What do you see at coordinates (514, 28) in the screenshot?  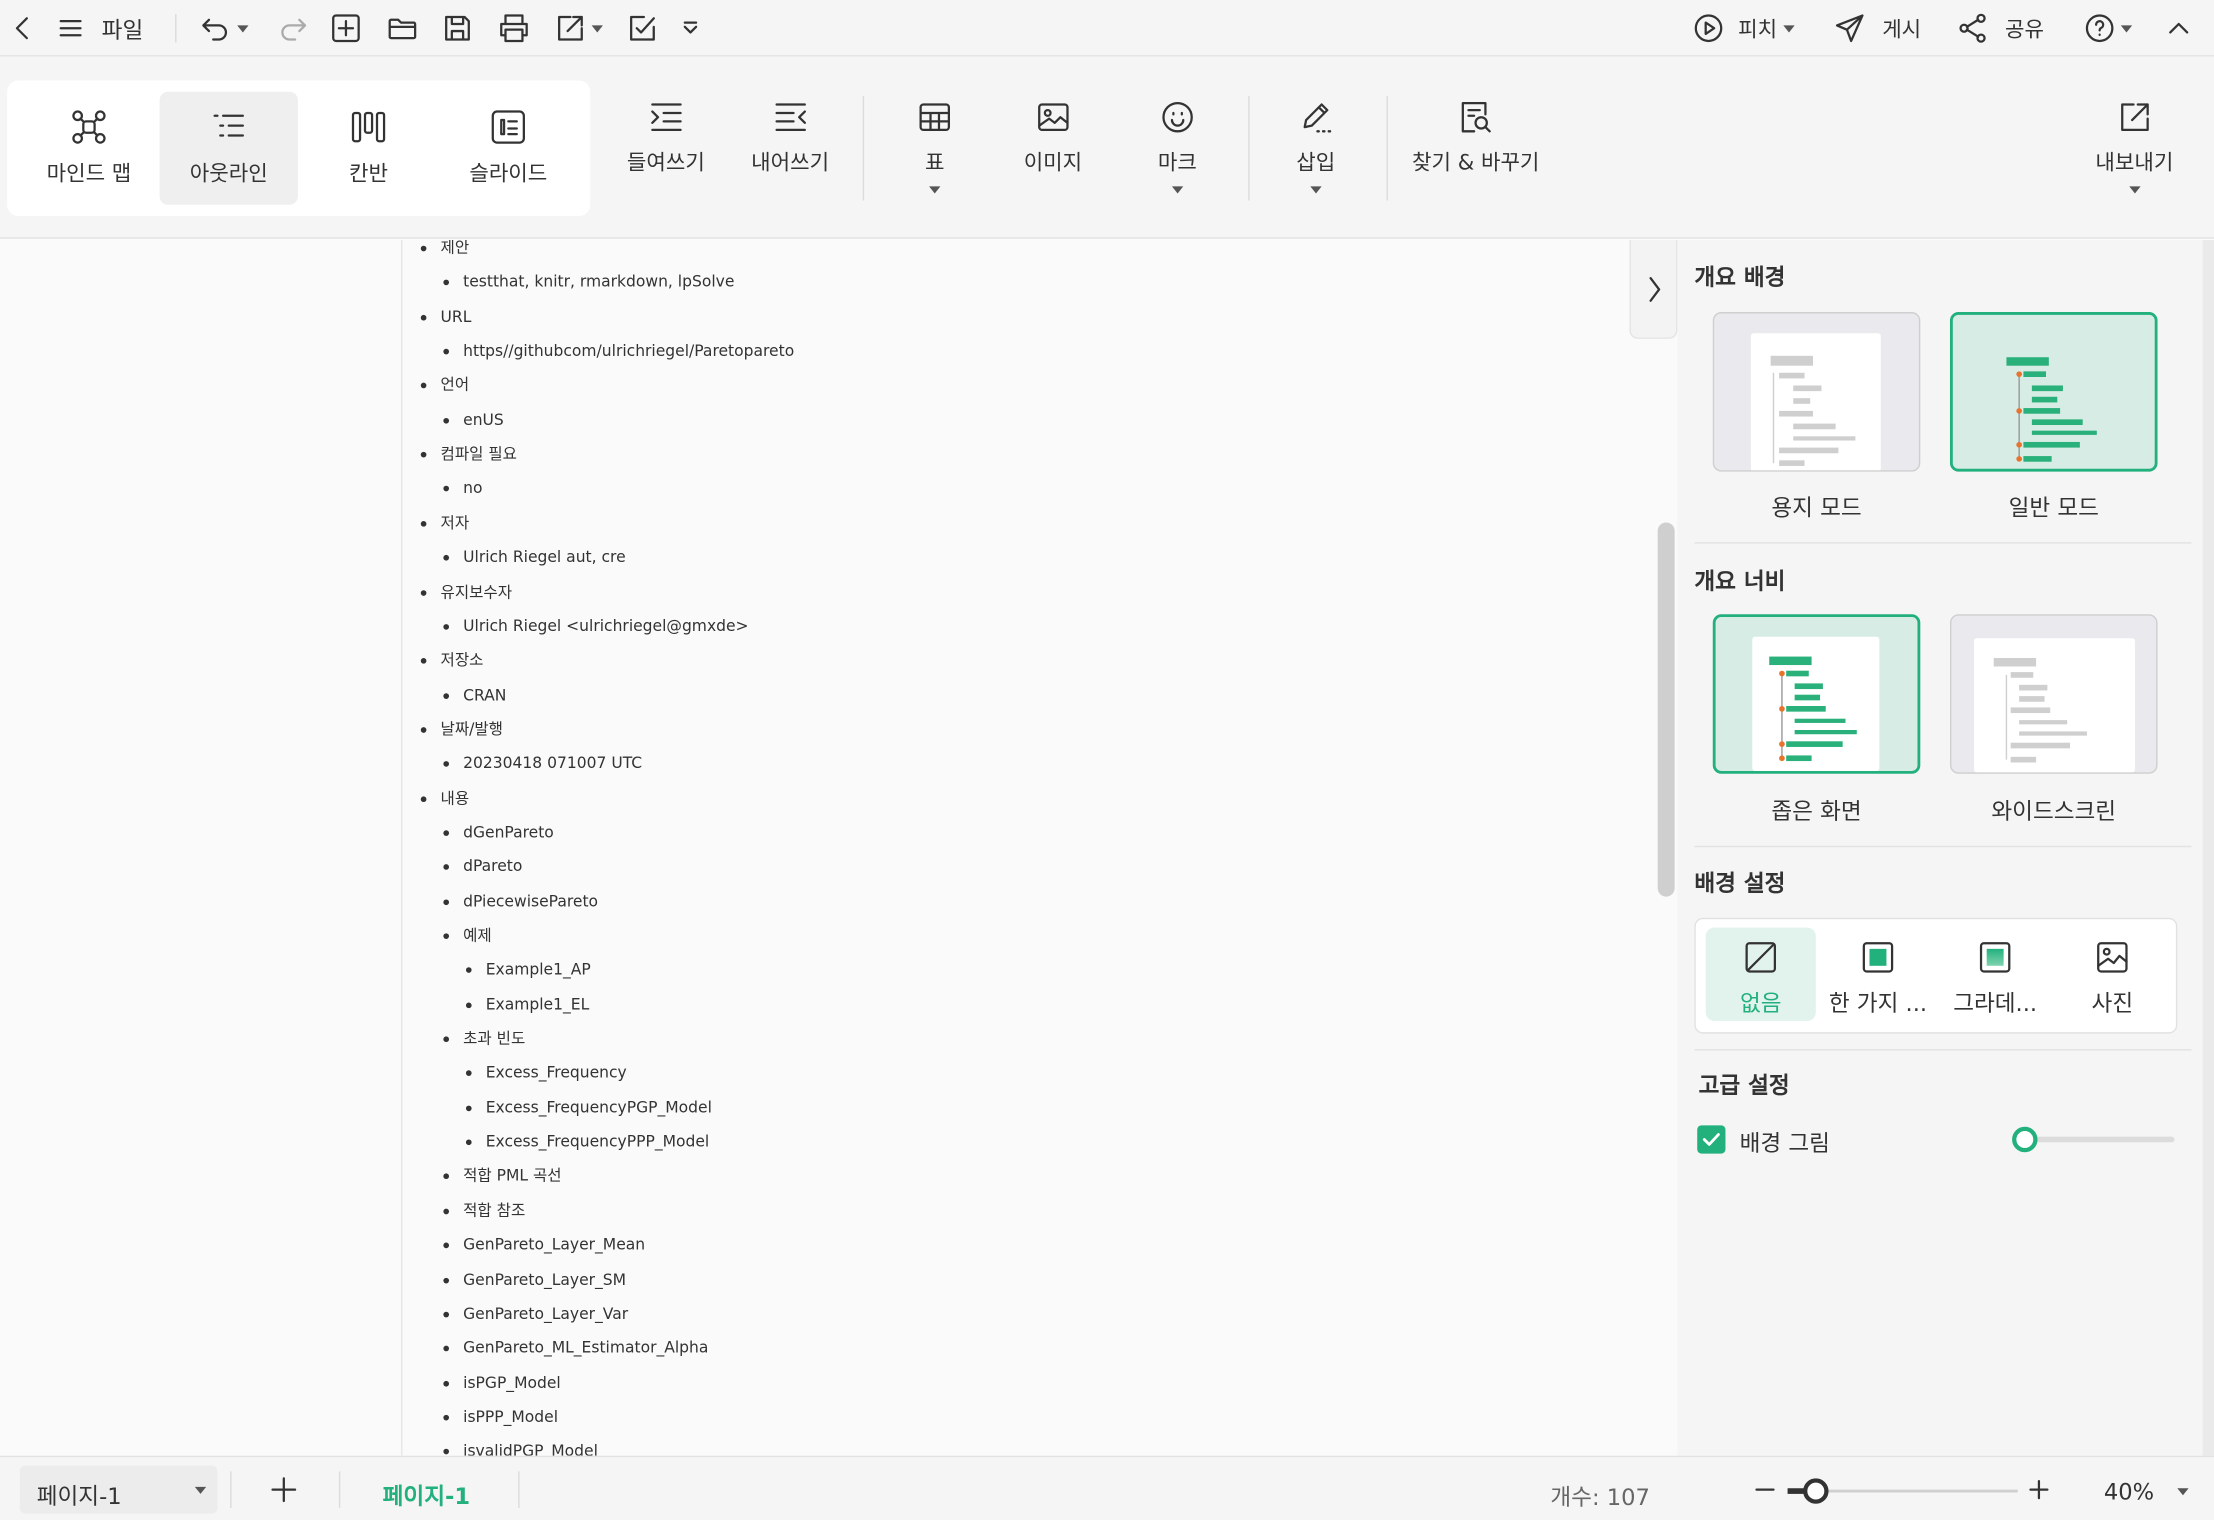 I see `print-button` at bounding box center [514, 28].